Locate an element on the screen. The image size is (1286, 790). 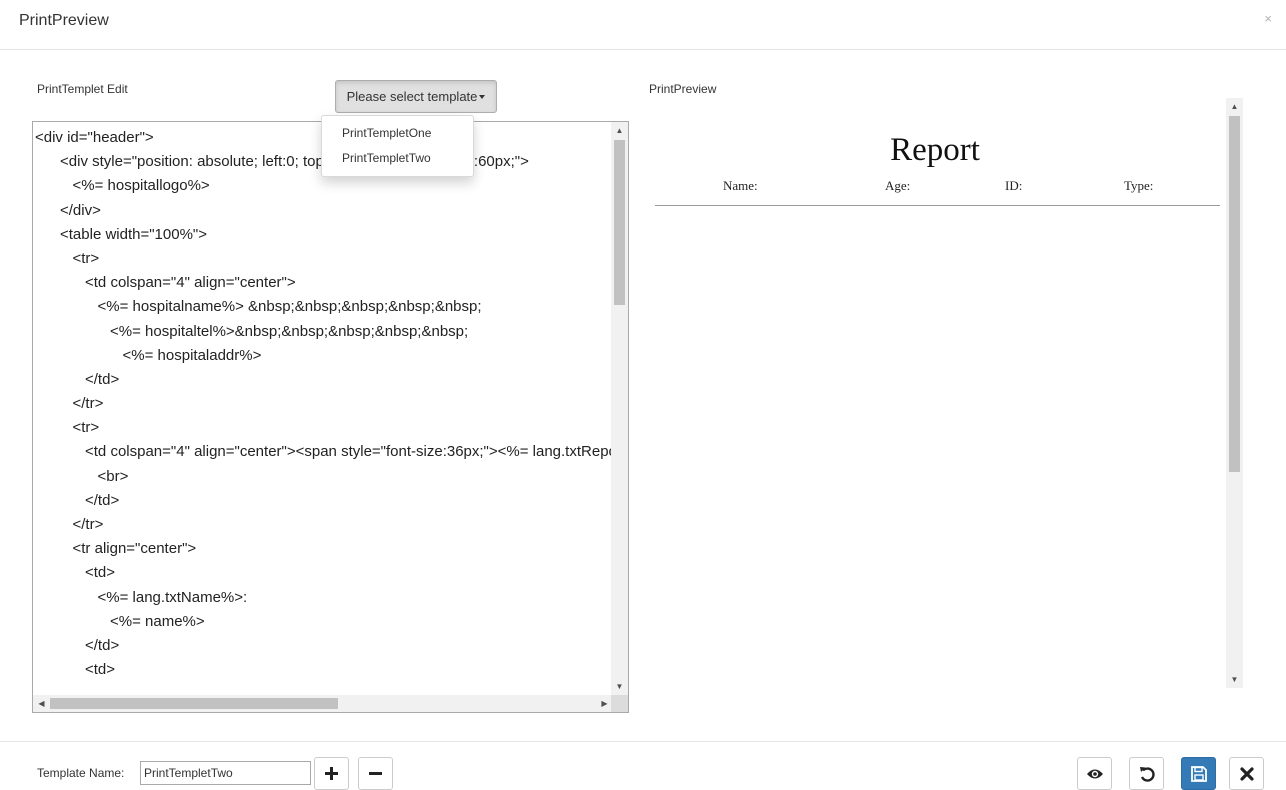
field-type: Type: is located at coordinates (1139, 185).